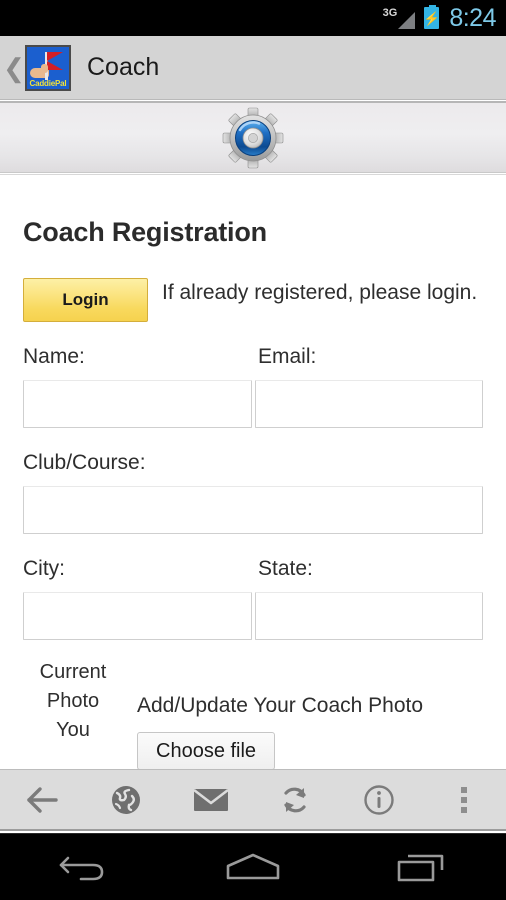  What do you see at coordinates (285, 568) in the screenshot?
I see `state-label: State:` at bounding box center [285, 568].